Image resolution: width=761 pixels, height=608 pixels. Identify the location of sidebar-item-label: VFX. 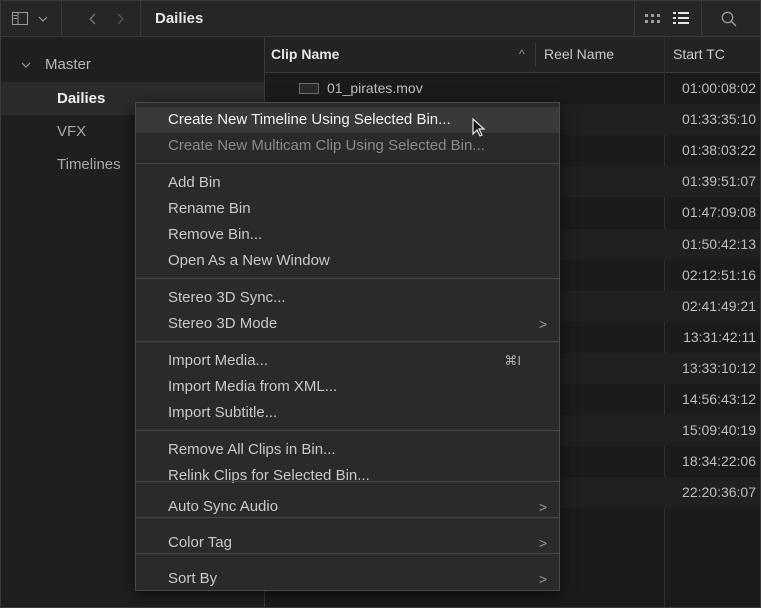
(72, 131).